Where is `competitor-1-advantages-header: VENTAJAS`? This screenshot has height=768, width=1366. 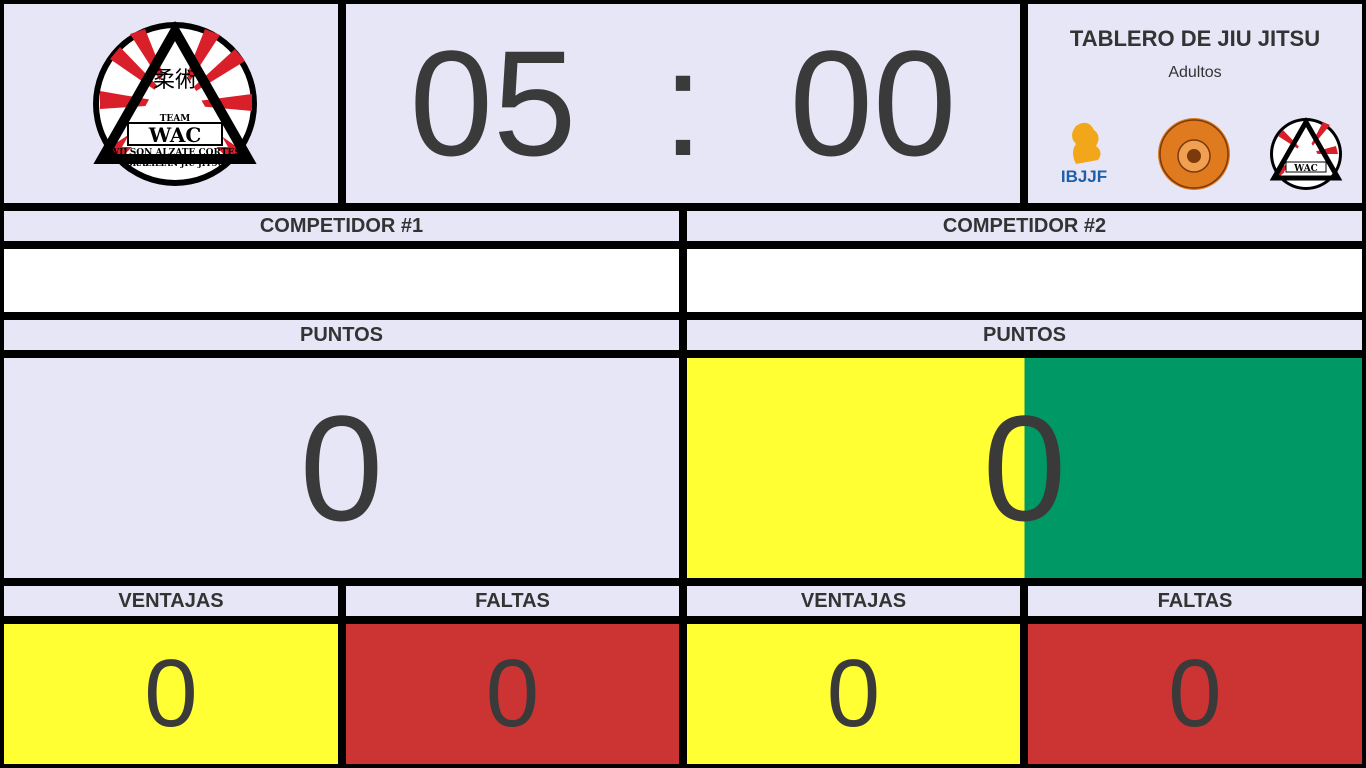 competitor-1-advantages-header: VENTAJAS is located at coordinates (171, 601).